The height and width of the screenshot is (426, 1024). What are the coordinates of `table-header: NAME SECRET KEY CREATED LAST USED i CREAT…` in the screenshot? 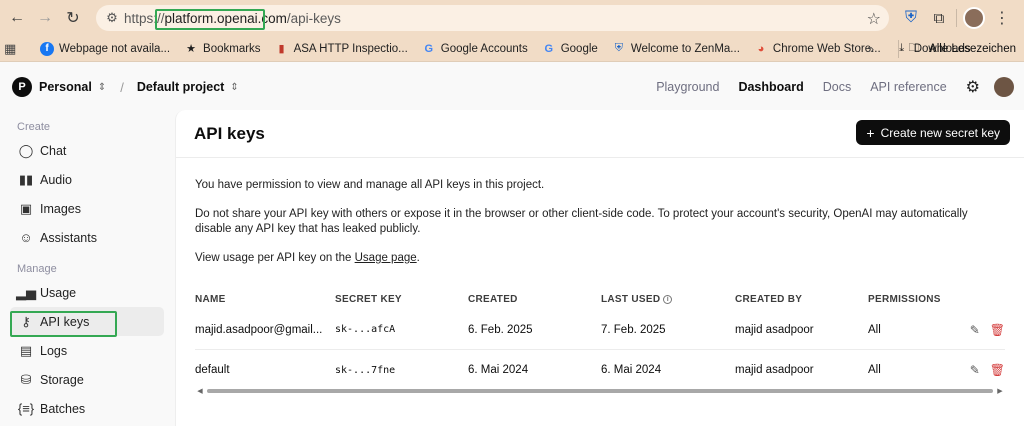 It's located at (600, 299).